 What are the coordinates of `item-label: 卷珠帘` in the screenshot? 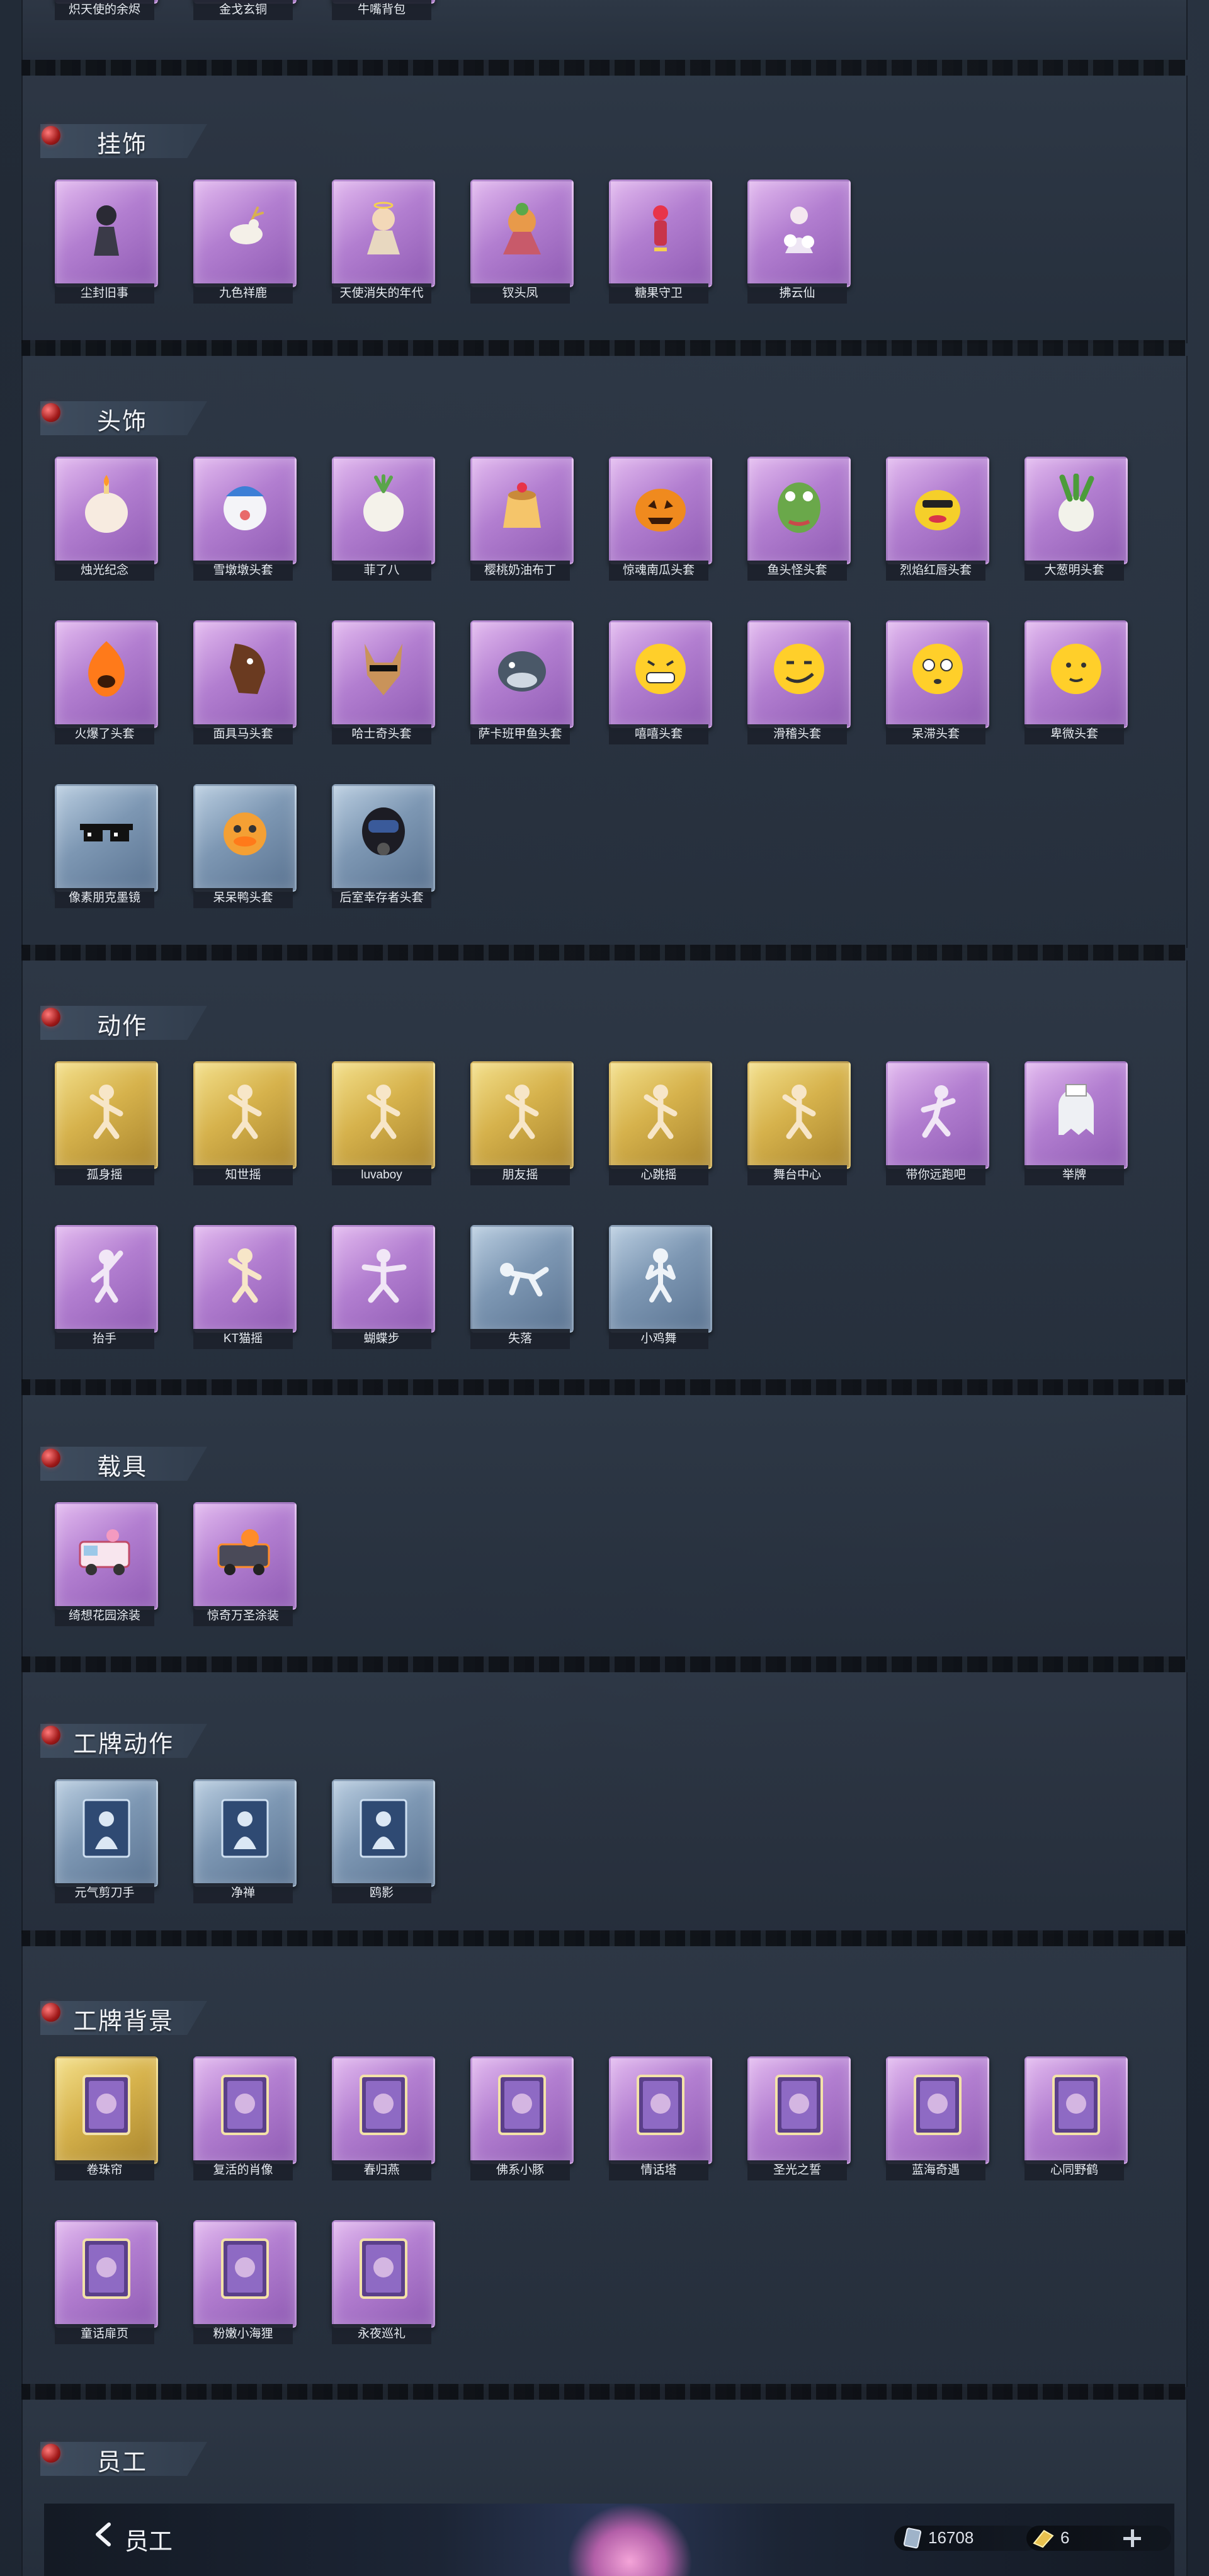 It's located at (104, 2170).